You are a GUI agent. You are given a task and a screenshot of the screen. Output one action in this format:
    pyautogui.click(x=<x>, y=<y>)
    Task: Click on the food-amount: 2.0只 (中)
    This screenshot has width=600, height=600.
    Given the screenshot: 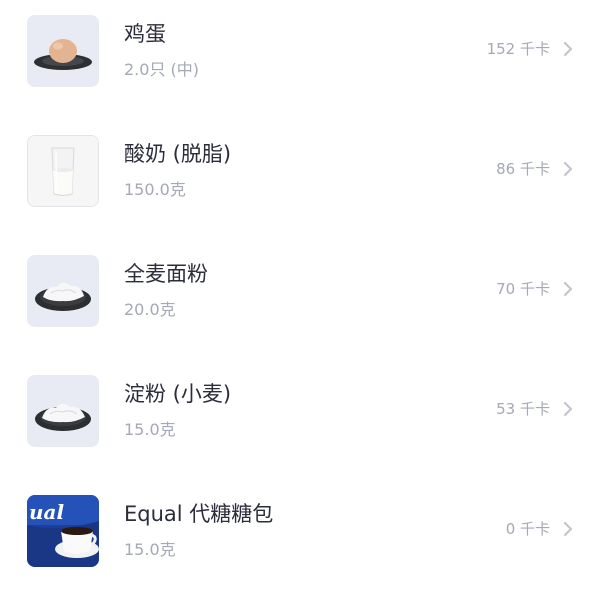 What is the action you would take?
    pyautogui.click(x=162, y=69)
    